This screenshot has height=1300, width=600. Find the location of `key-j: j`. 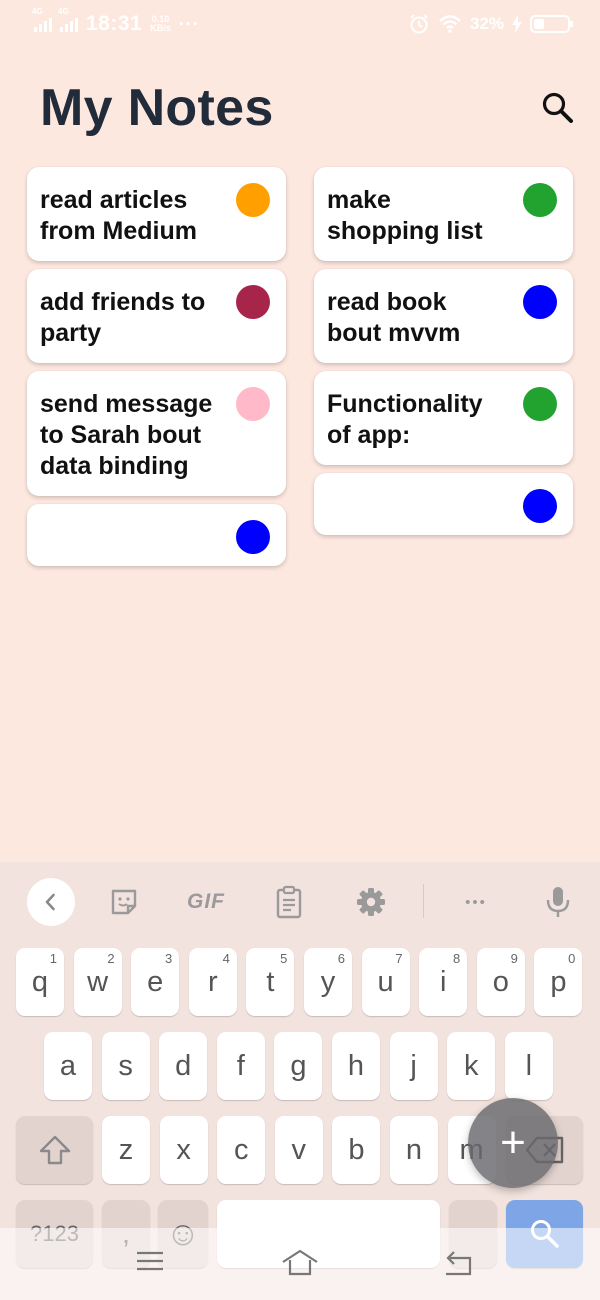

key-j: j is located at coordinates (413, 1066).